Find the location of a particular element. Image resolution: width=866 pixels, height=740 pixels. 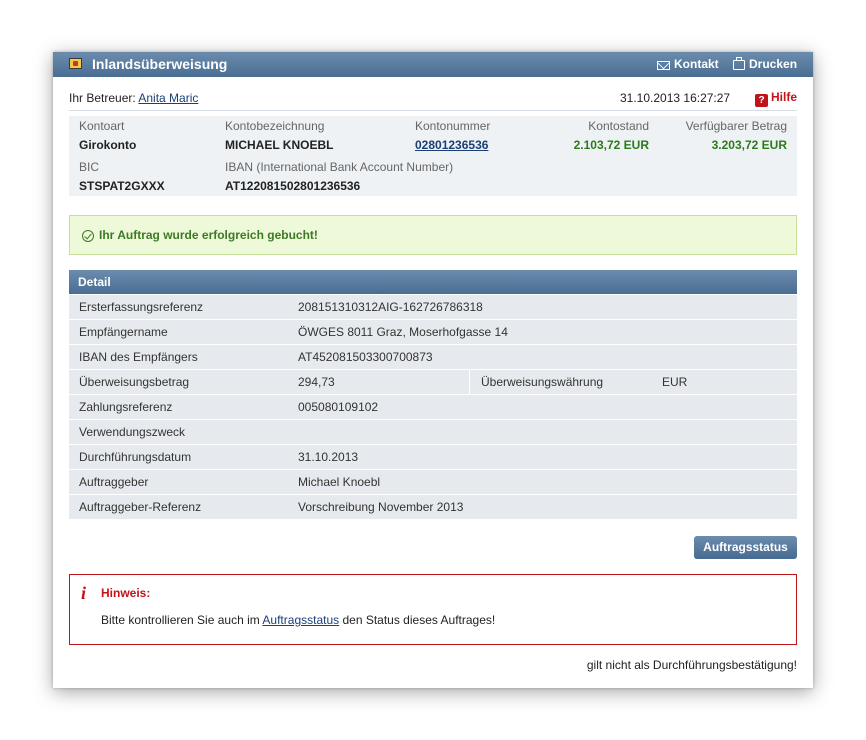

page-title: Inlandsüberweisung is located at coordinates (160, 64).